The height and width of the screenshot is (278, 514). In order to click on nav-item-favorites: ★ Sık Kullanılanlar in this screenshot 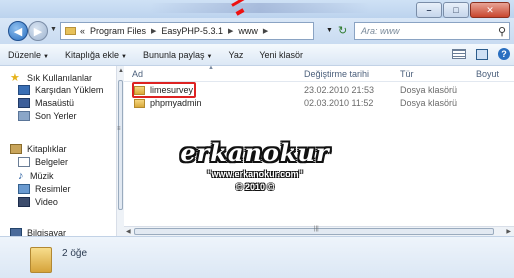, I will do `click(51, 78)`.